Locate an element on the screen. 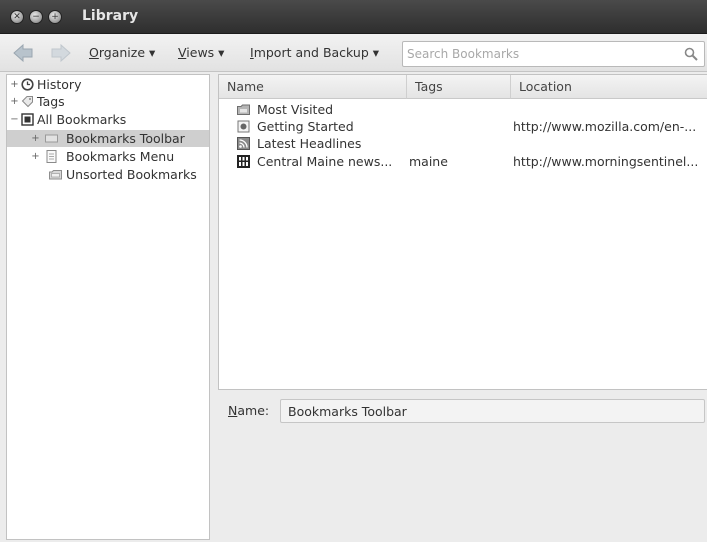 The image size is (707, 542). list-row: Latest Headlines is located at coordinates (463, 143).